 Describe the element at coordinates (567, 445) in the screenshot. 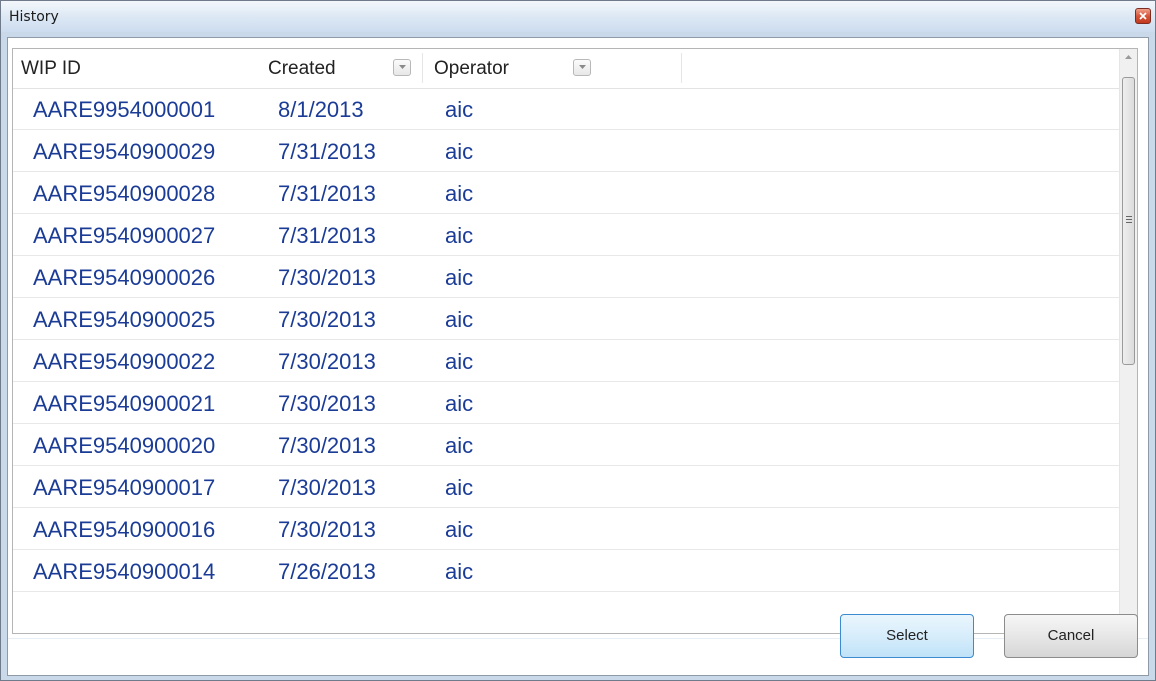

I see `table-row: AARE9540900020 7/30/2013 aic` at that location.